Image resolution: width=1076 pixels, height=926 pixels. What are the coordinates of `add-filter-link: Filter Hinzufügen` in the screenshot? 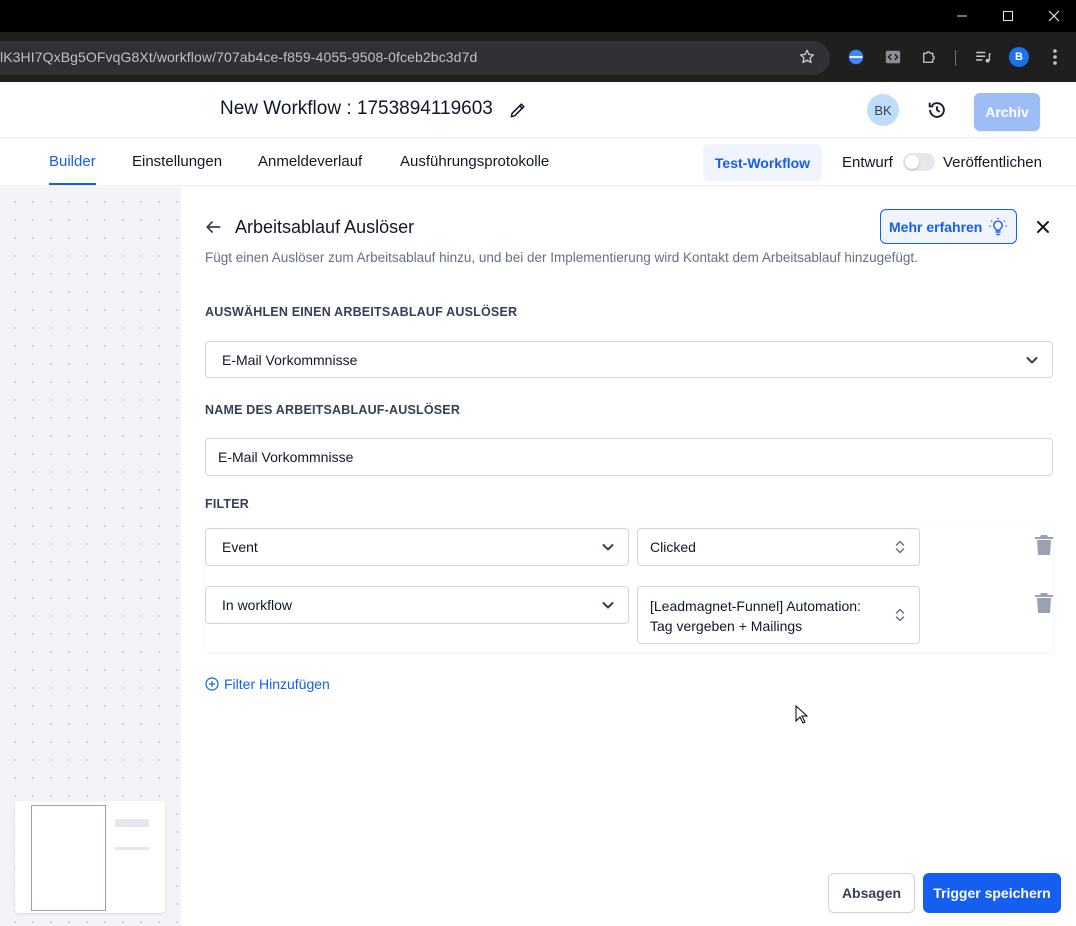 It's located at (267, 684).